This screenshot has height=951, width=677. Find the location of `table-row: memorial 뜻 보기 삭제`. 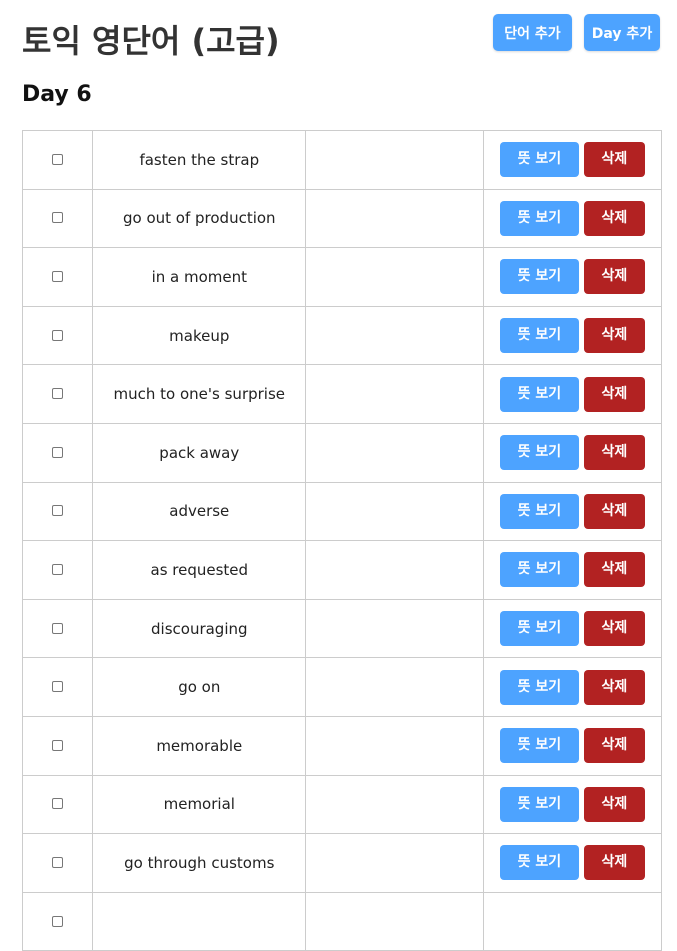

table-row: memorial 뜻 보기 삭제 is located at coordinates (342, 804).